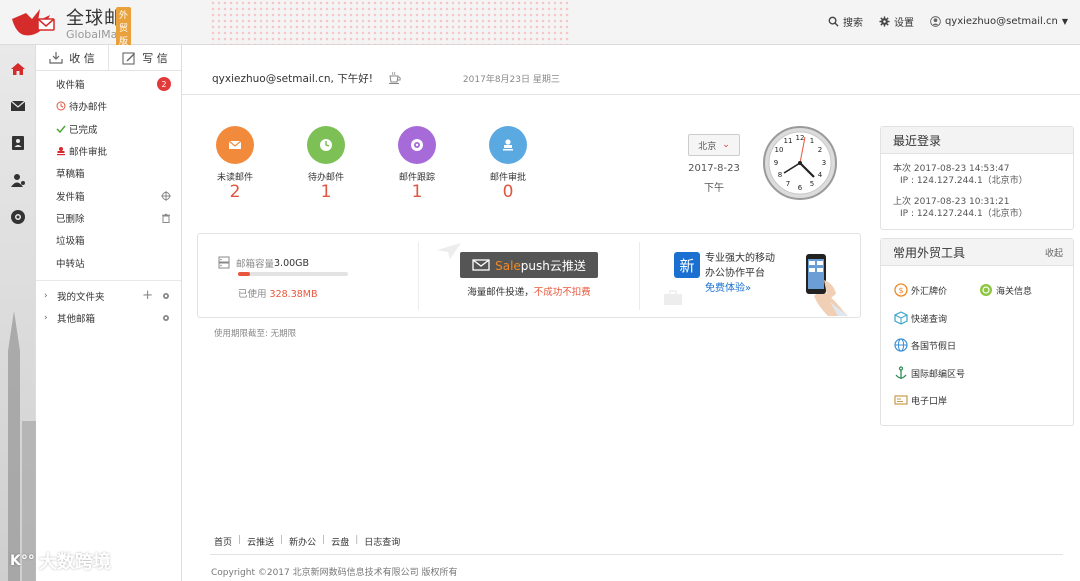 The height and width of the screenshot is (581, 1080). What do you see at coordinates (302, 541) in the screenshot?
I see `footer-link: 新办公` at bounding box center [302, 541].